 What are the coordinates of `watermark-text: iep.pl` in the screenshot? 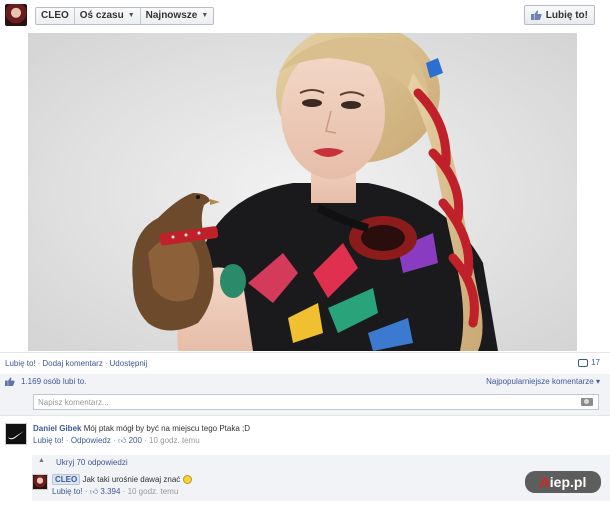 It's located at (568, 482).